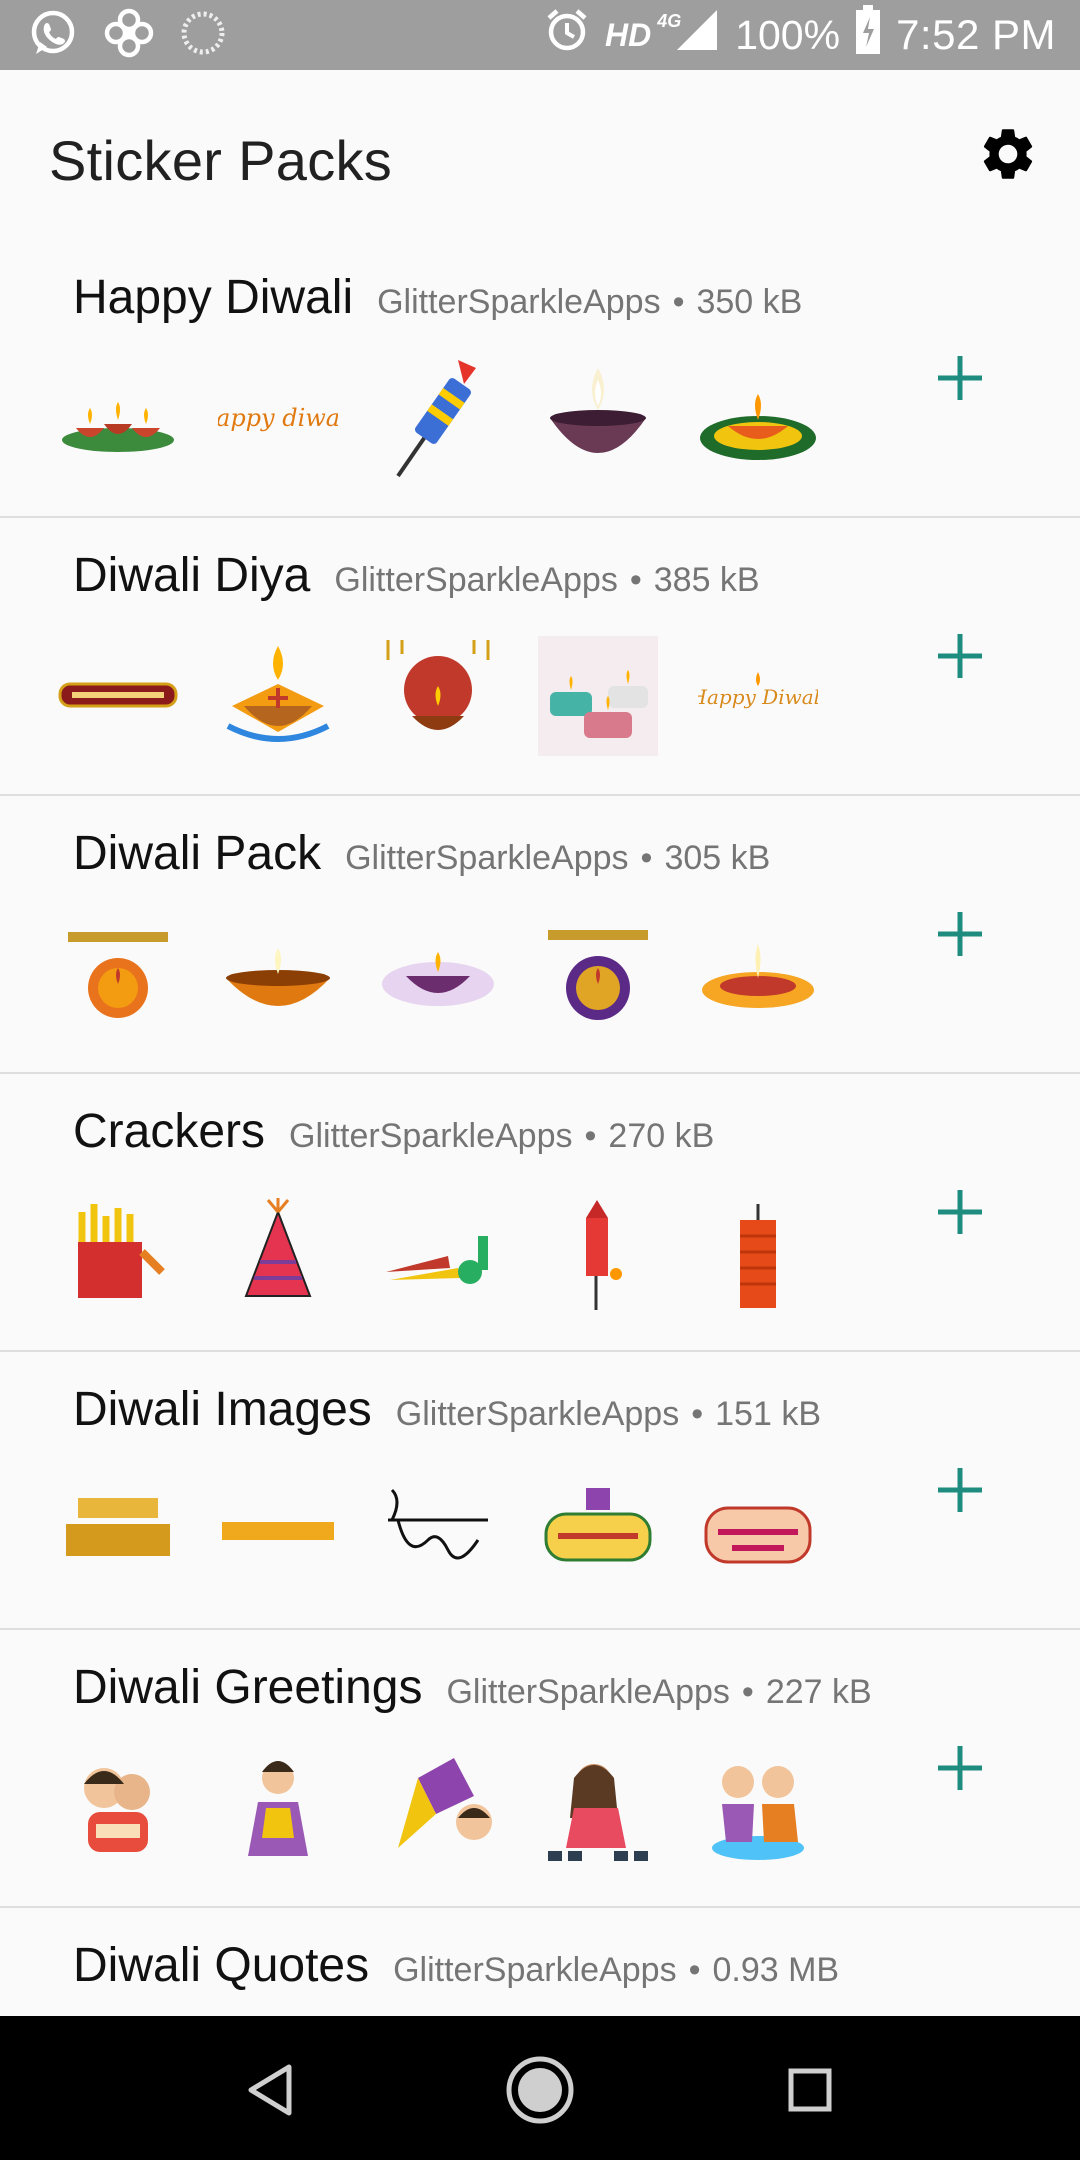  What do you see at coordinates (706, 580) in the screenshot?
I see `pack-size: 385 kB` at bounding box center [706, 580].